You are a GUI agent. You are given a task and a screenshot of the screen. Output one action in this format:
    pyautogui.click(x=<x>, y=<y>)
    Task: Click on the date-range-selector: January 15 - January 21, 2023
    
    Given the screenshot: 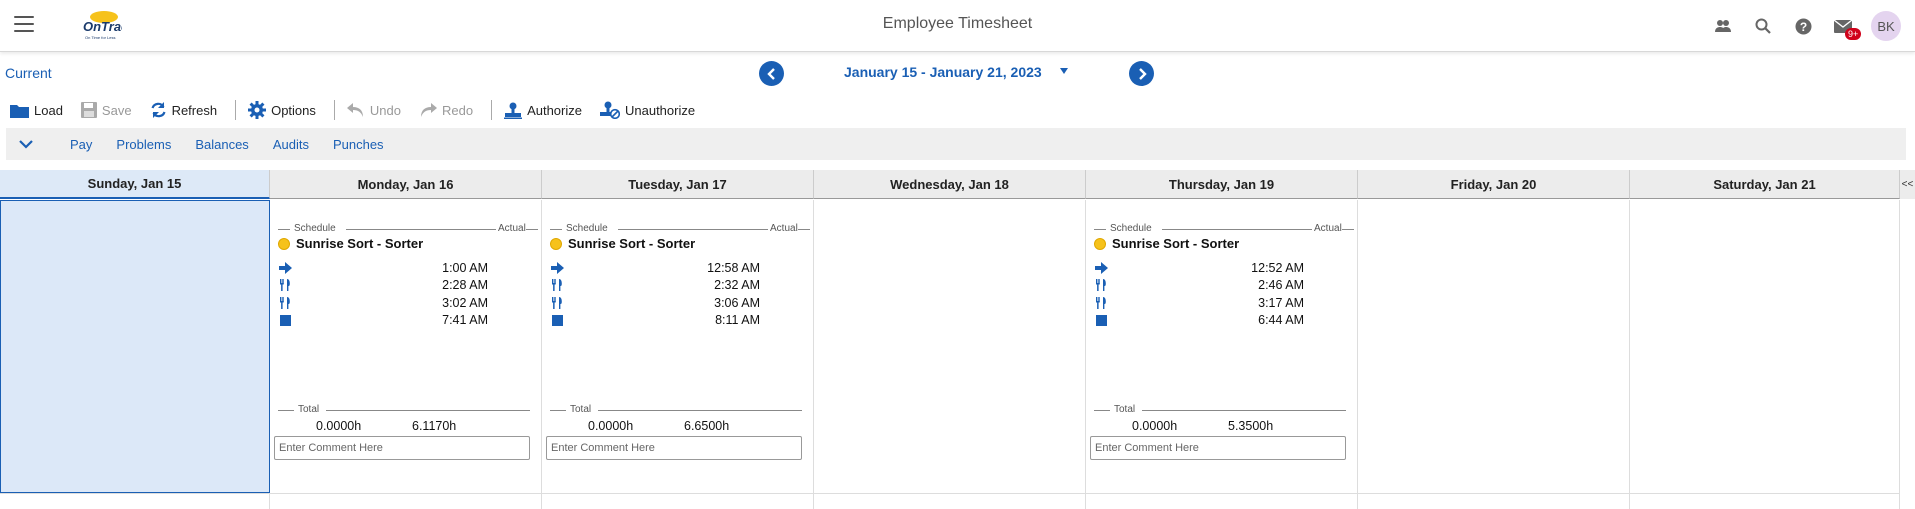 What is the action you would take?
    pyautogui.click(x=943, y=72)
    